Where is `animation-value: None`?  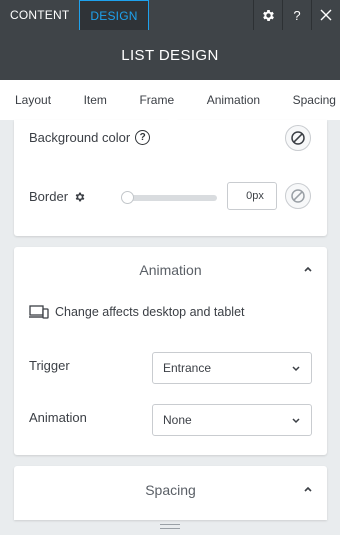 animation-value: None is located at coordinates (177, 420).